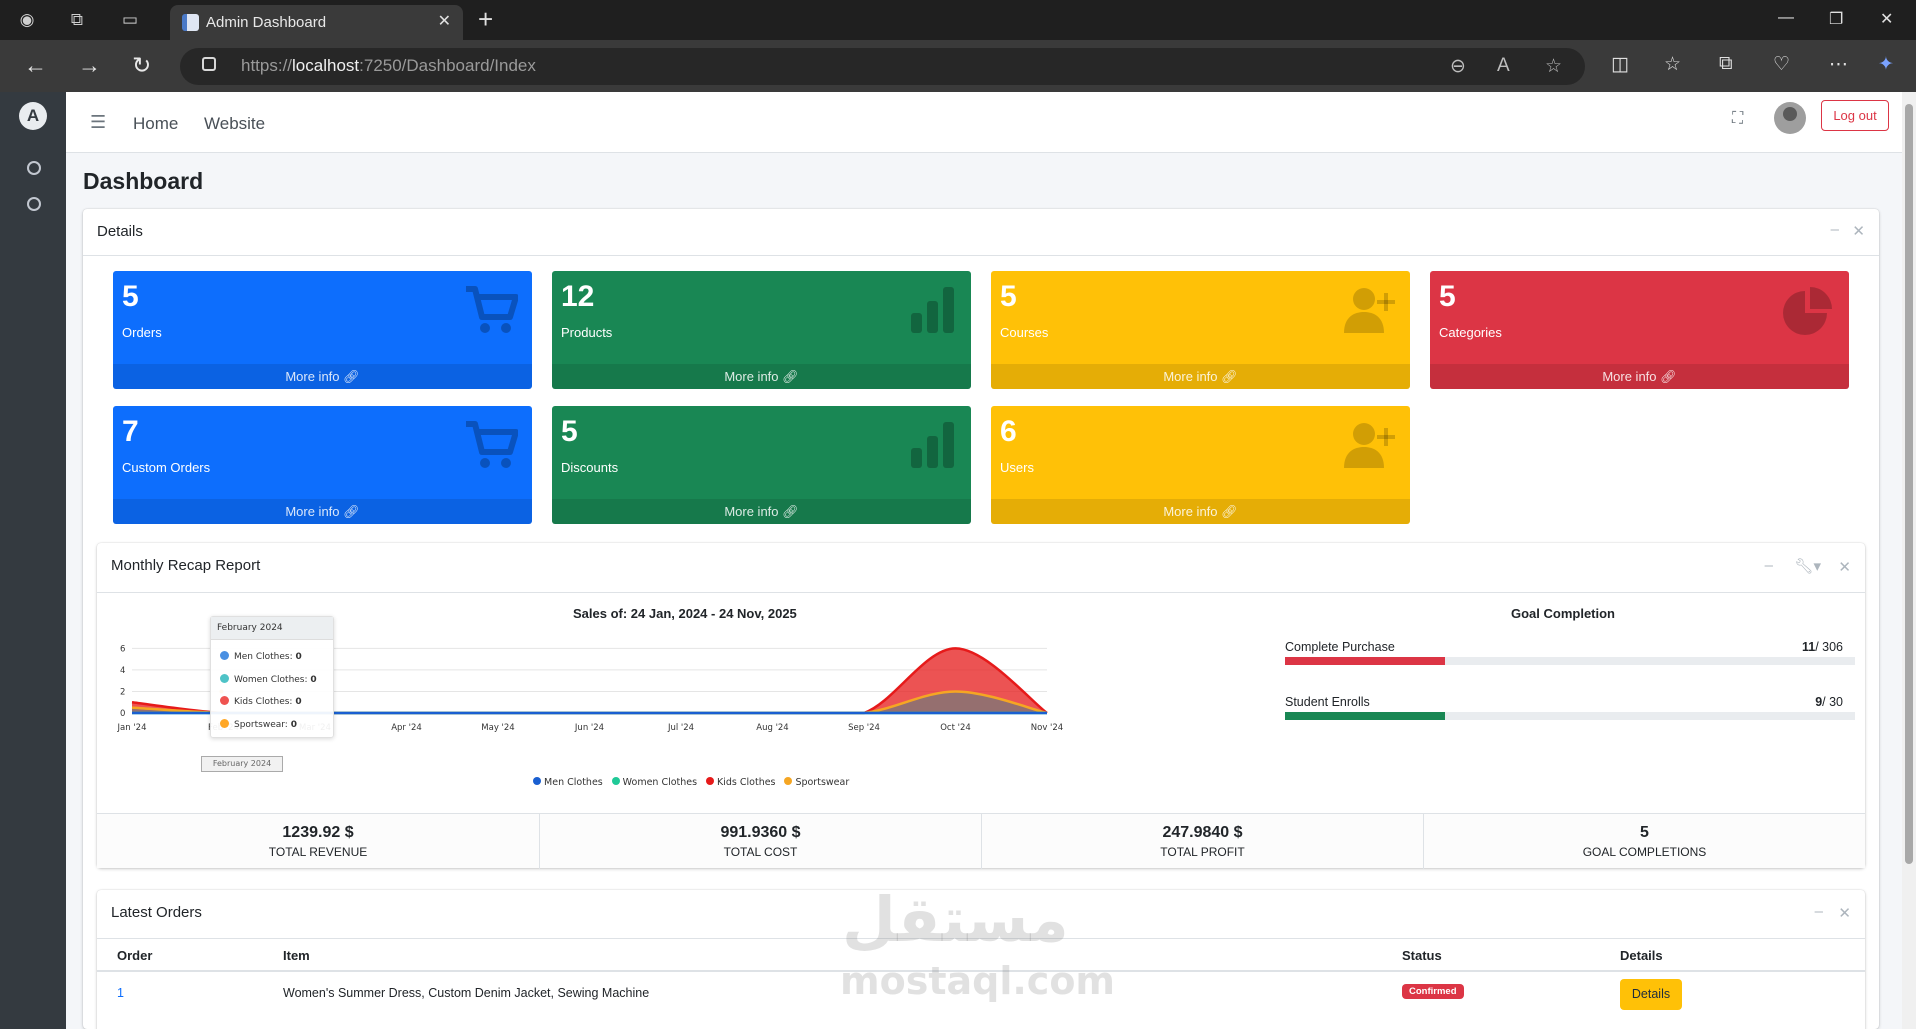 This screenshot has height=1029, width=1916. I want to click on custom-orders-more-info-link: More info 🔗︎, so click(322, 511).